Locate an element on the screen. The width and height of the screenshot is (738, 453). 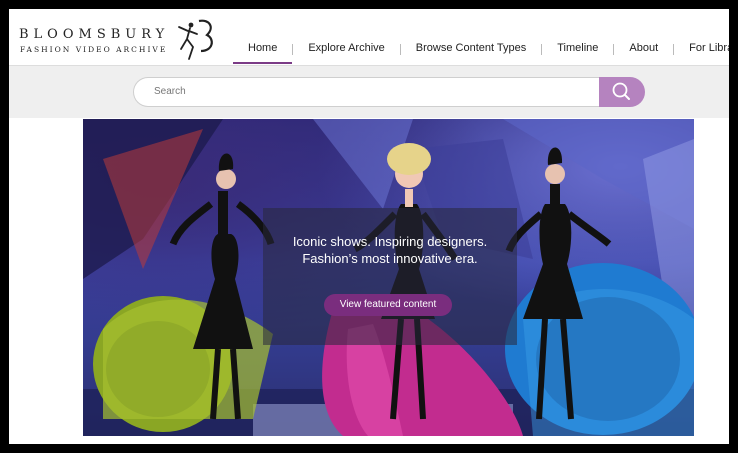
nav-item-browse-content-types: Browse Content Types is located at coordinates (471, 49).